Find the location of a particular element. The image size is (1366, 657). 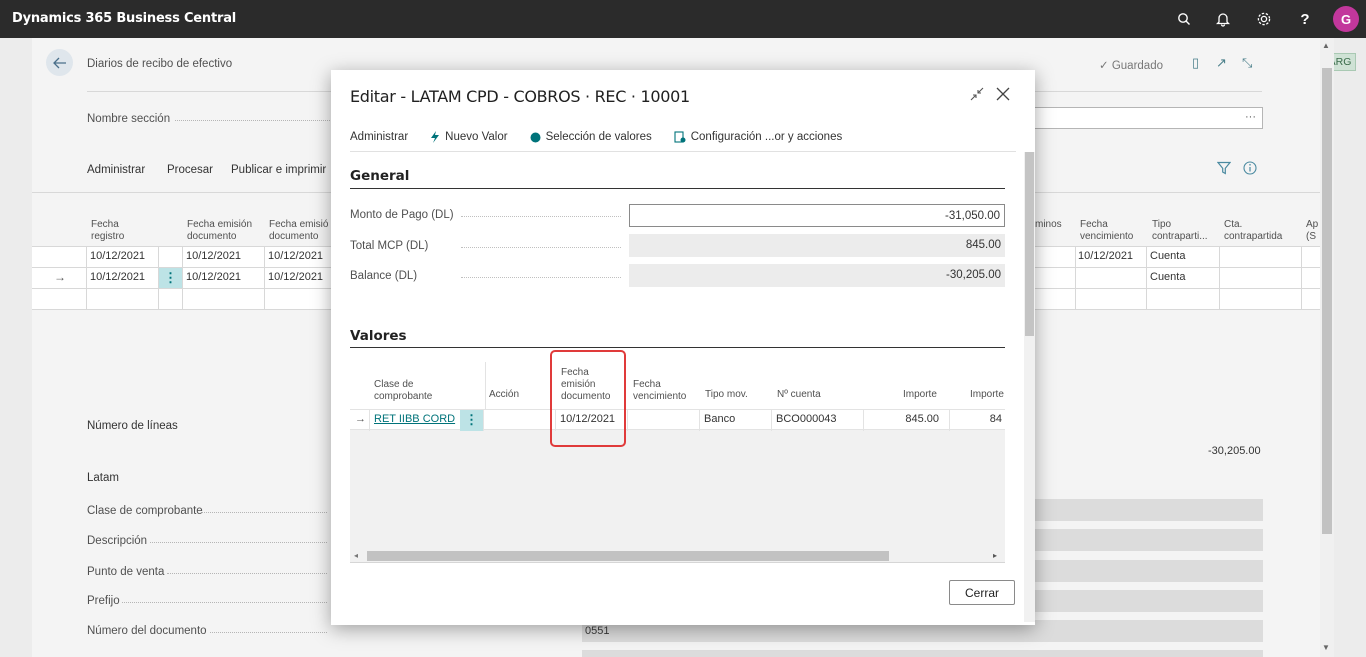

balance-total: -30,205.00 is located at coordinates (1234, 451).